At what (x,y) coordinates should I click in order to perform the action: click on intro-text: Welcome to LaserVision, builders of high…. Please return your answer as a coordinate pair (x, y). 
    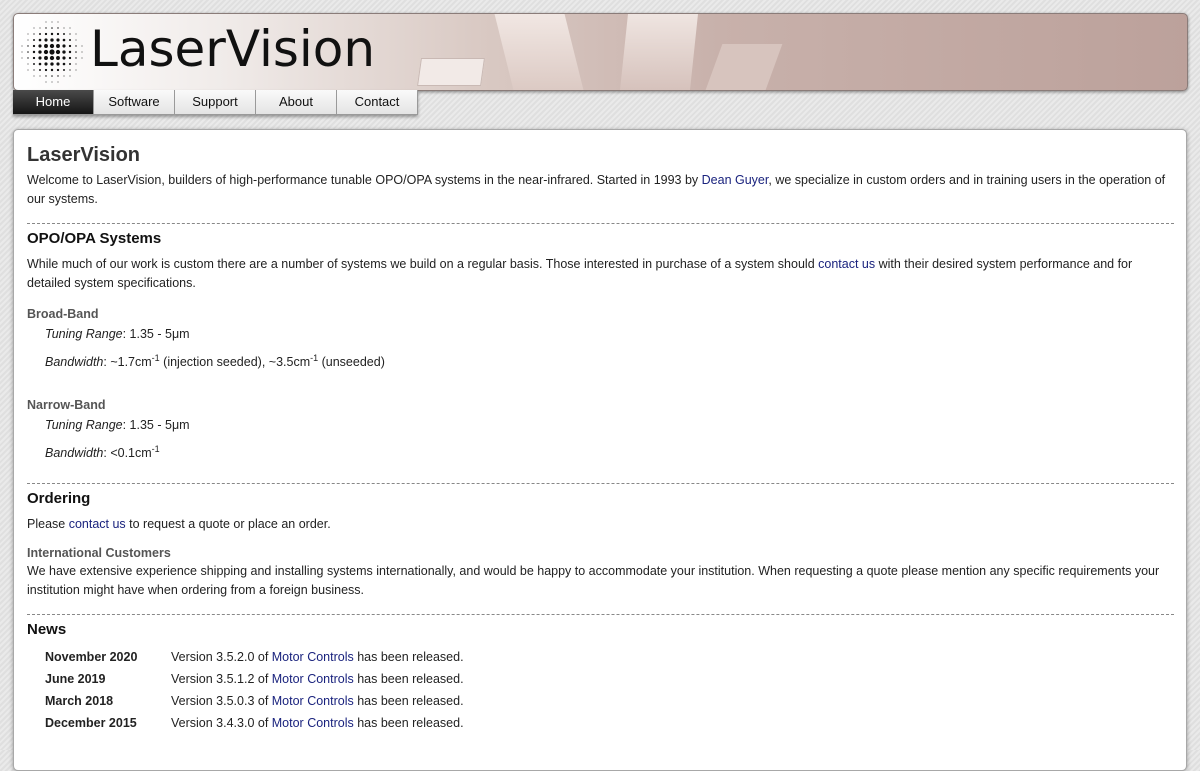
    Looking at the image, I should click on (600, 190).